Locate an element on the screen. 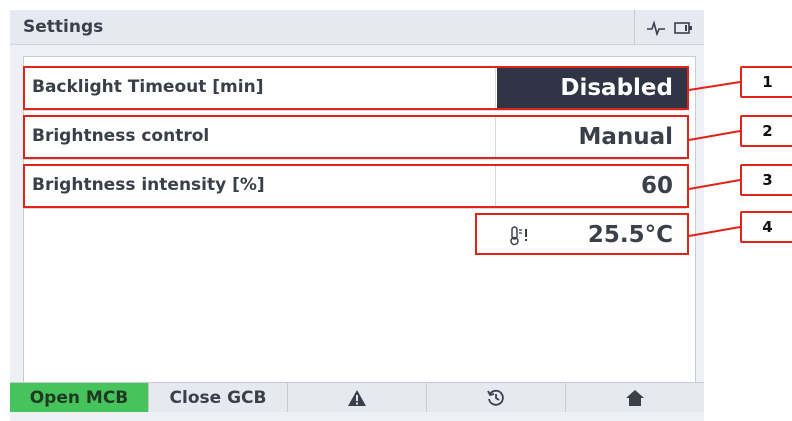 Image resolution: width=792 pixels, height=421 pixels. warning-icon is located at coordinates (357, 397).